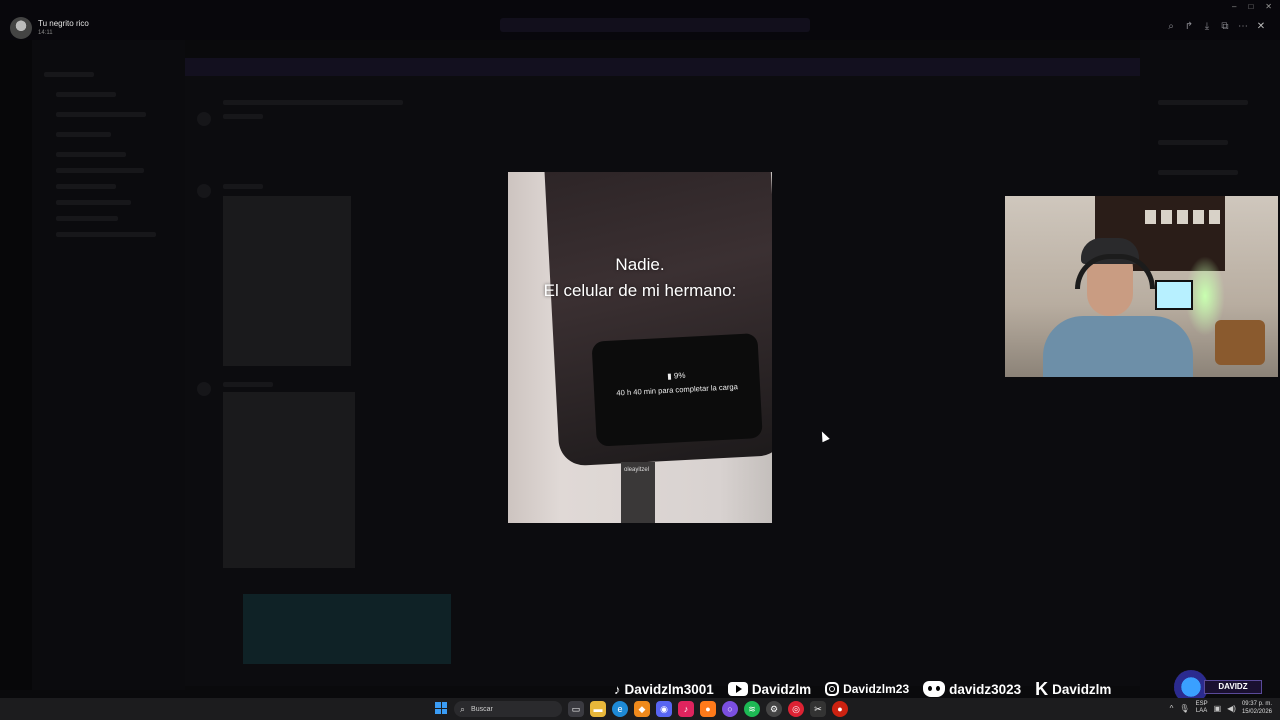 The width and height of the screenshot is (1280, 720). What do you see at coordinates (617, 689) in the screenshot?
I see `tiktok-icon: ♪` at bounding box center [617, 689].